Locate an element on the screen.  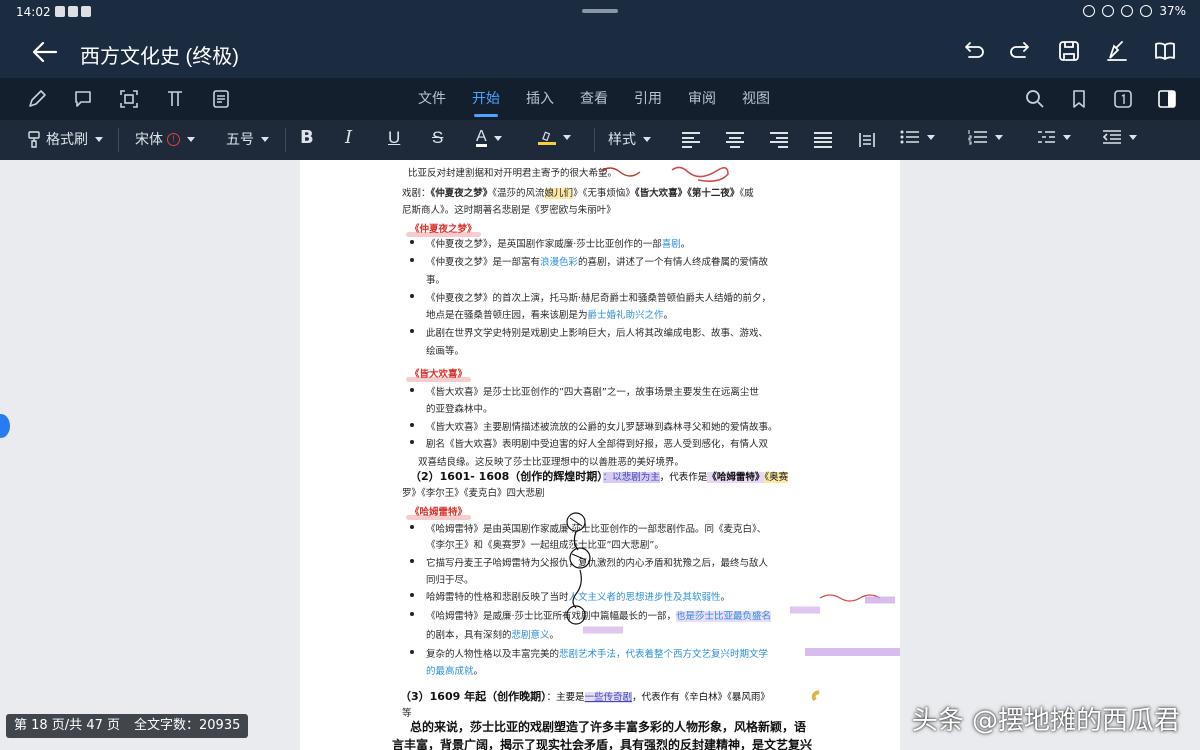
decrease-indent-button is located at coordinates (1119, 137).